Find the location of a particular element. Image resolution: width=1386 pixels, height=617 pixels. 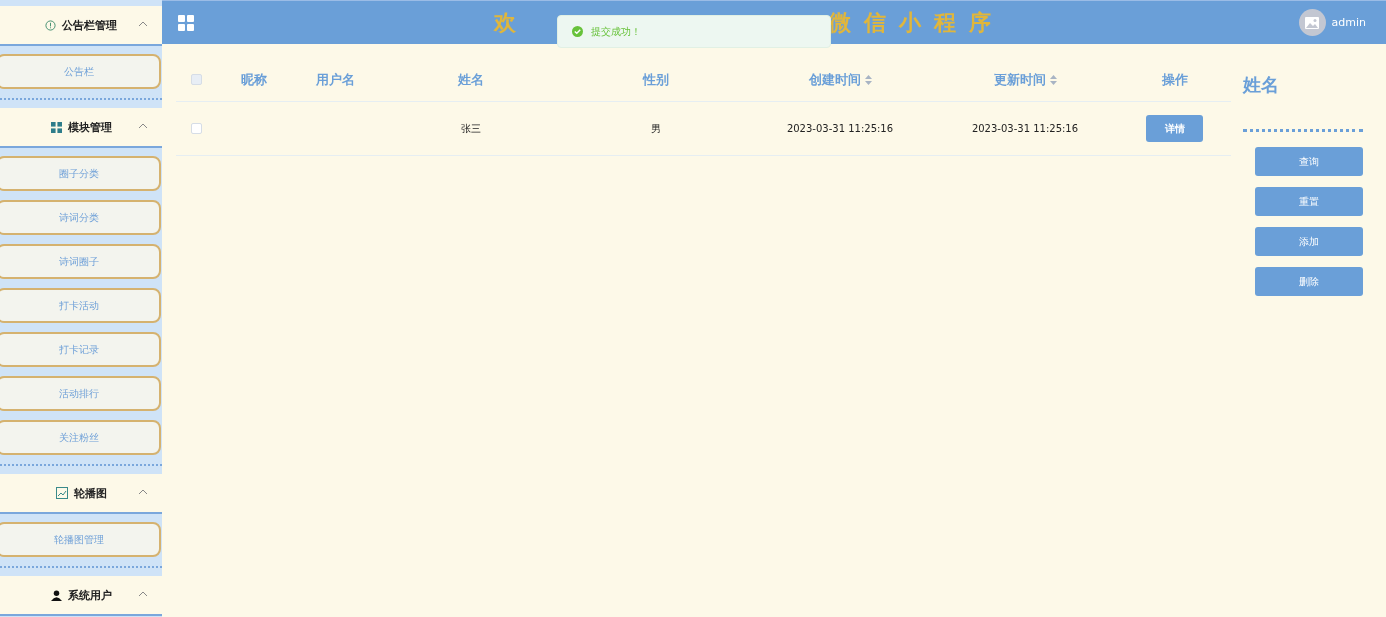

check-circle-icon is located at coordinates (577, 31).